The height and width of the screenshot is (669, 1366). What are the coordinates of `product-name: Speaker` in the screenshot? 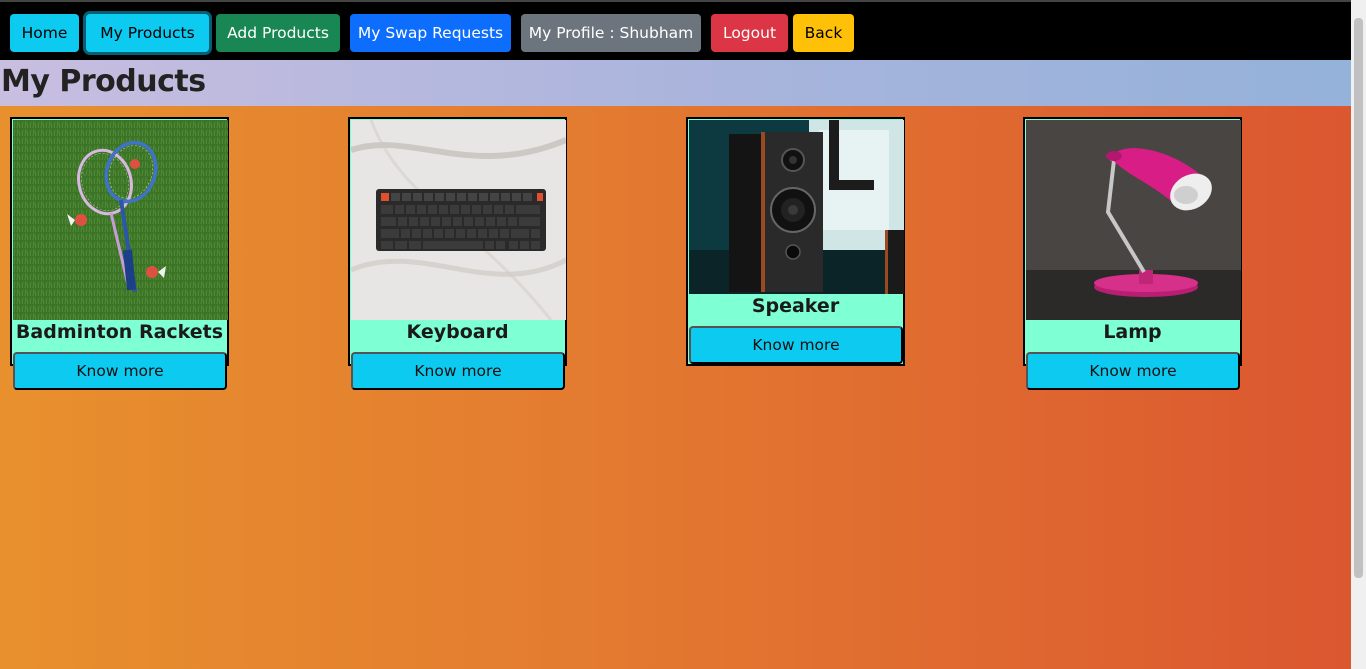 It's located at (795, 306).